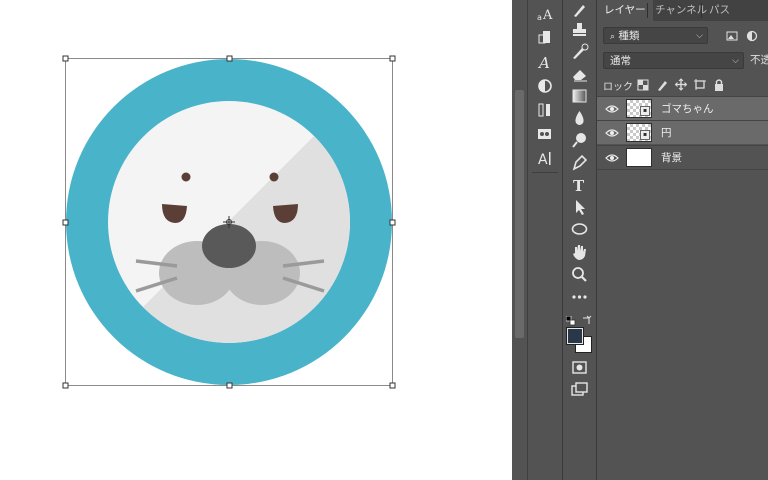 This screenshot has height=480, width=768. Describe the element at coordinates (643, 84) in the screenshot. I see `lock-transparent-pixels-icon` at that location.